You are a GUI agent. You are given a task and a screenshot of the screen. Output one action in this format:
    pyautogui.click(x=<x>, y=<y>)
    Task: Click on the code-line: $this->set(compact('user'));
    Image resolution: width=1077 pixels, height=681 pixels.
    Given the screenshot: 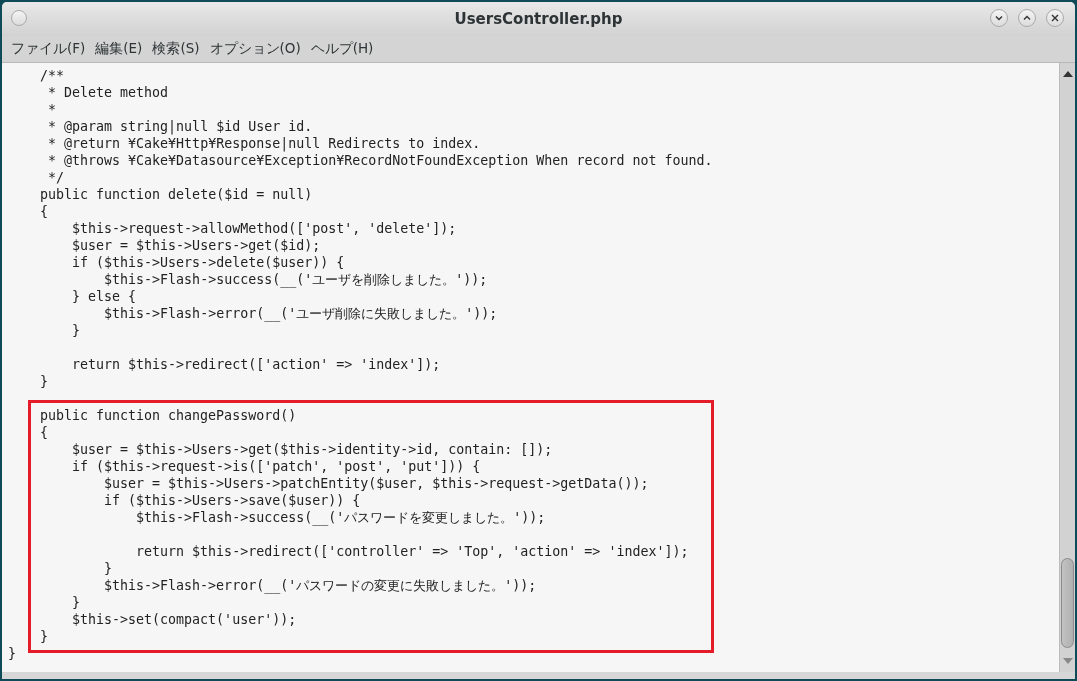 What is the action you would take?
    pyautogui.click(x=184, y=619)
    